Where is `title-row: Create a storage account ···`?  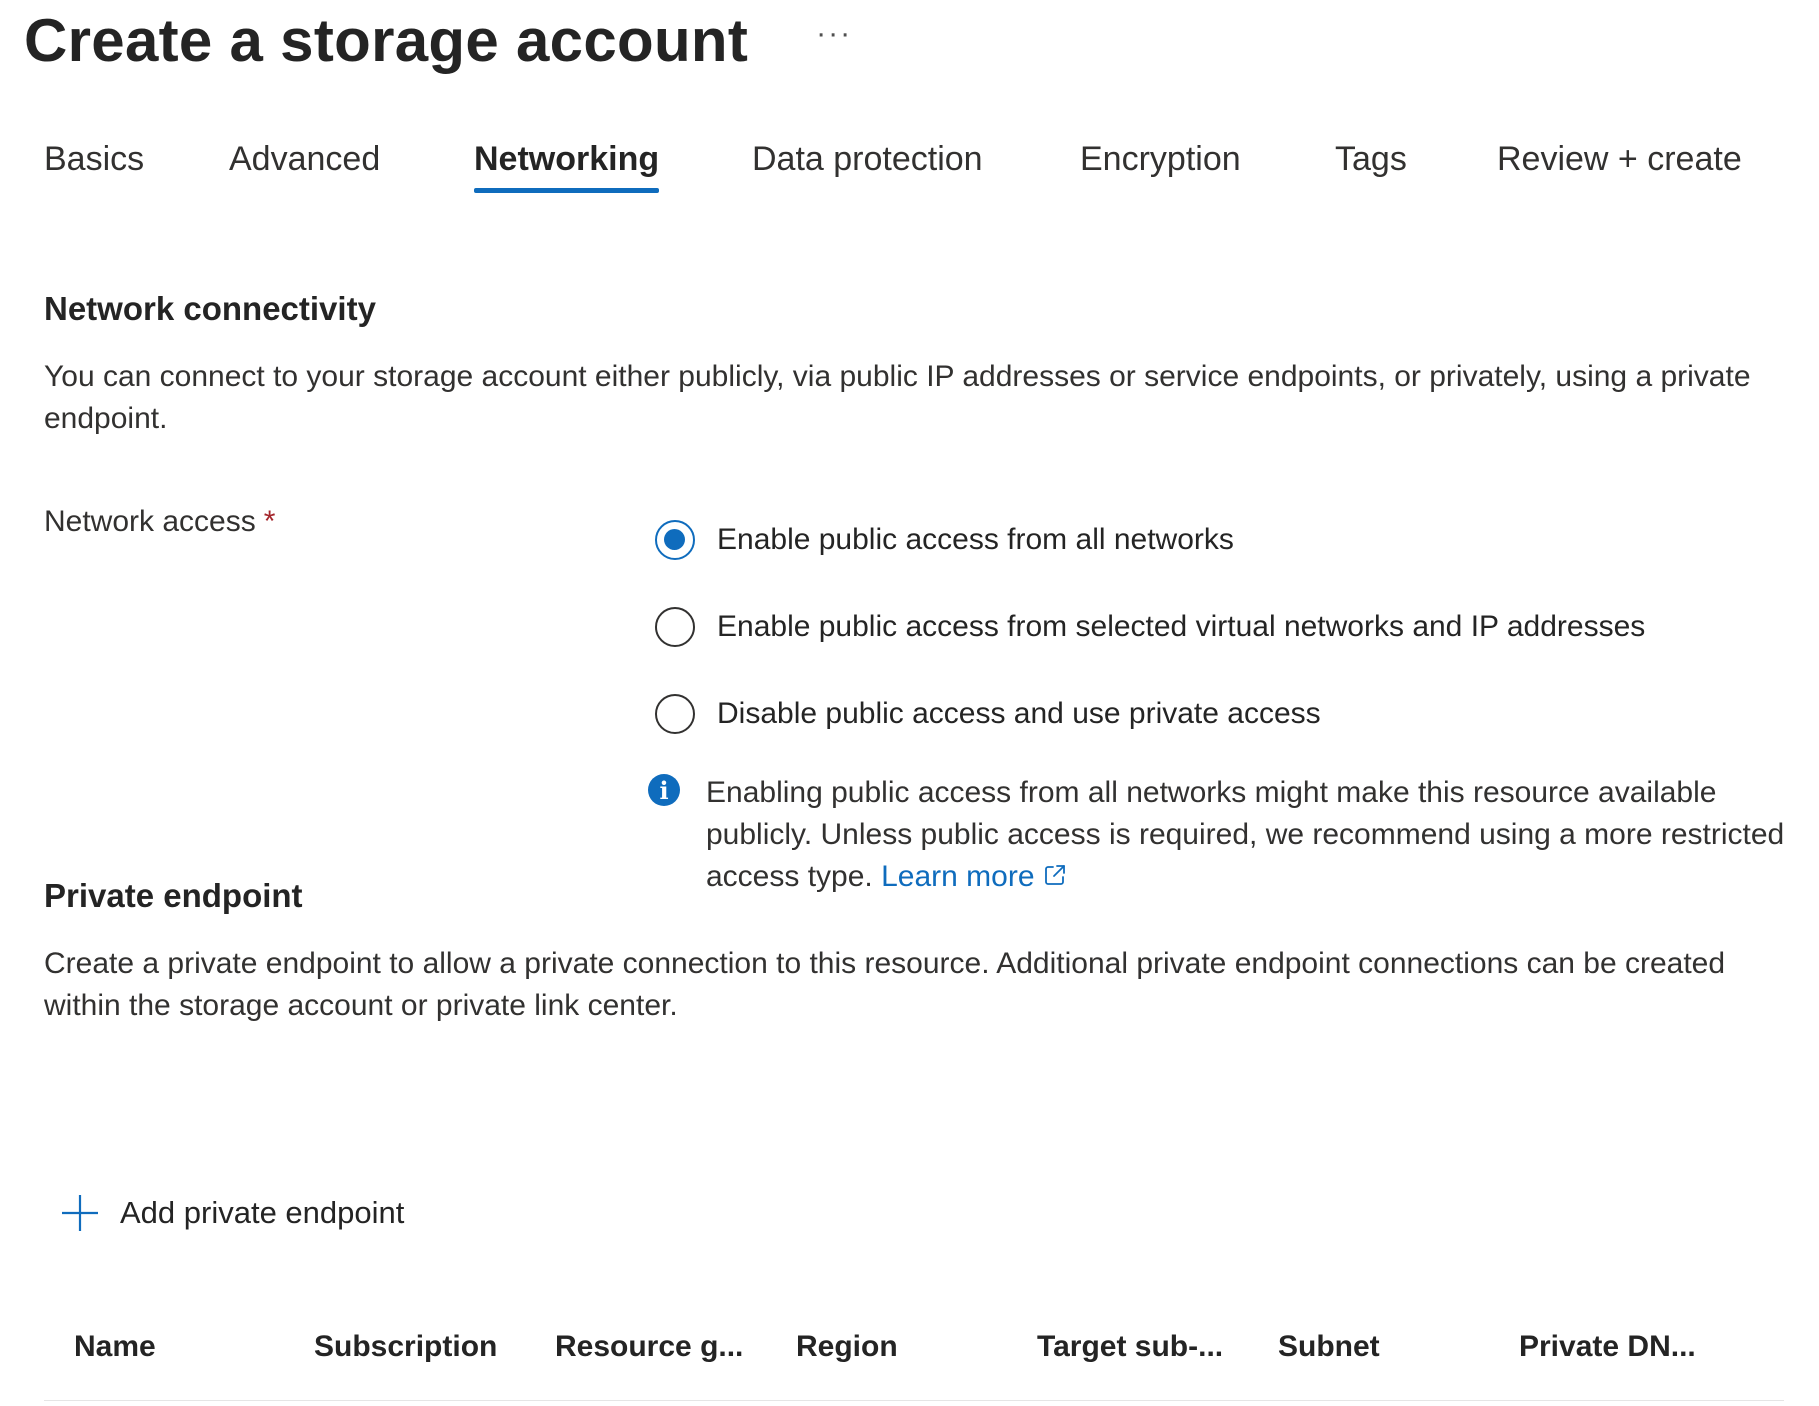
title-row: Create a storage account ··· is located at coordinates (442, 40).